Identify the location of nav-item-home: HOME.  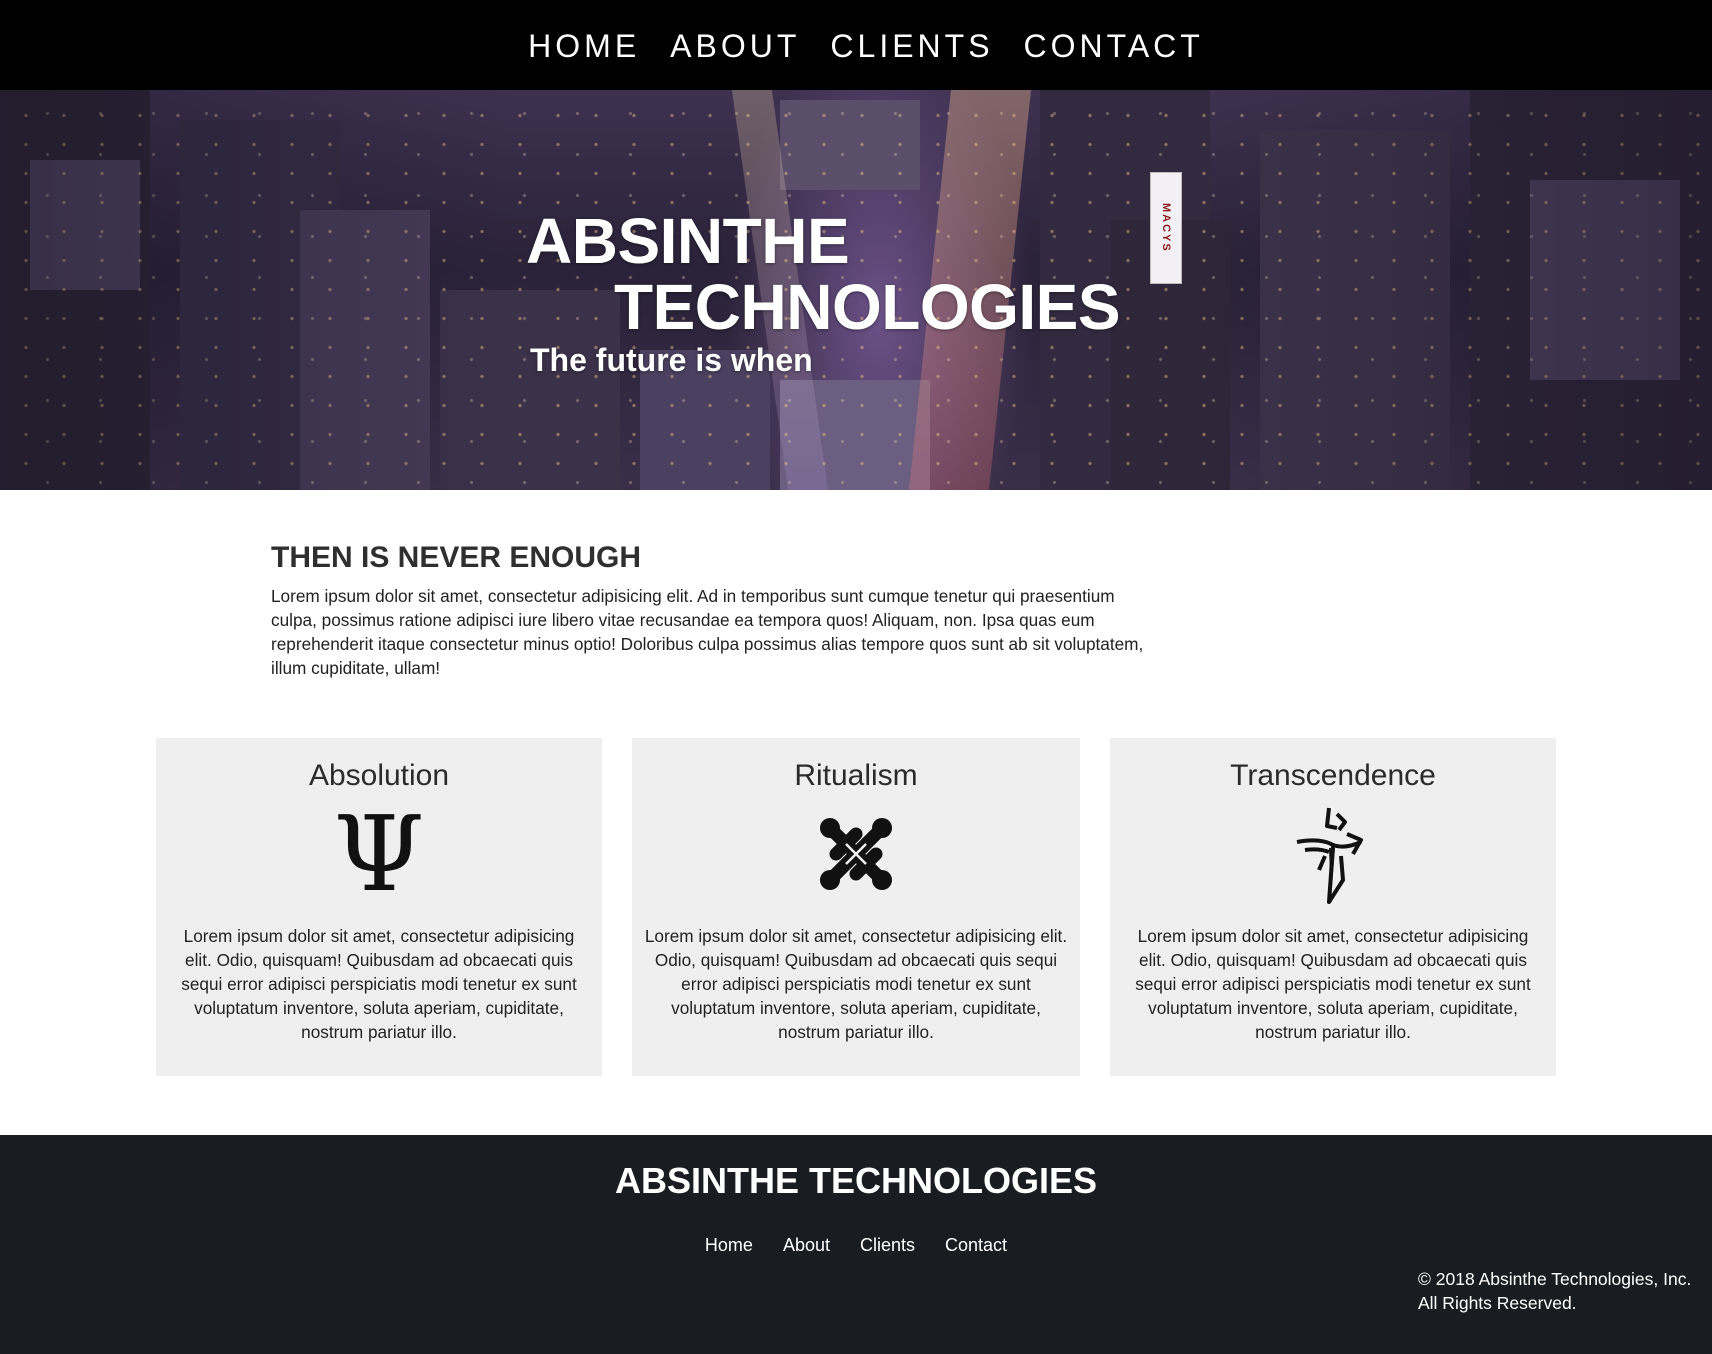
(584, 46).